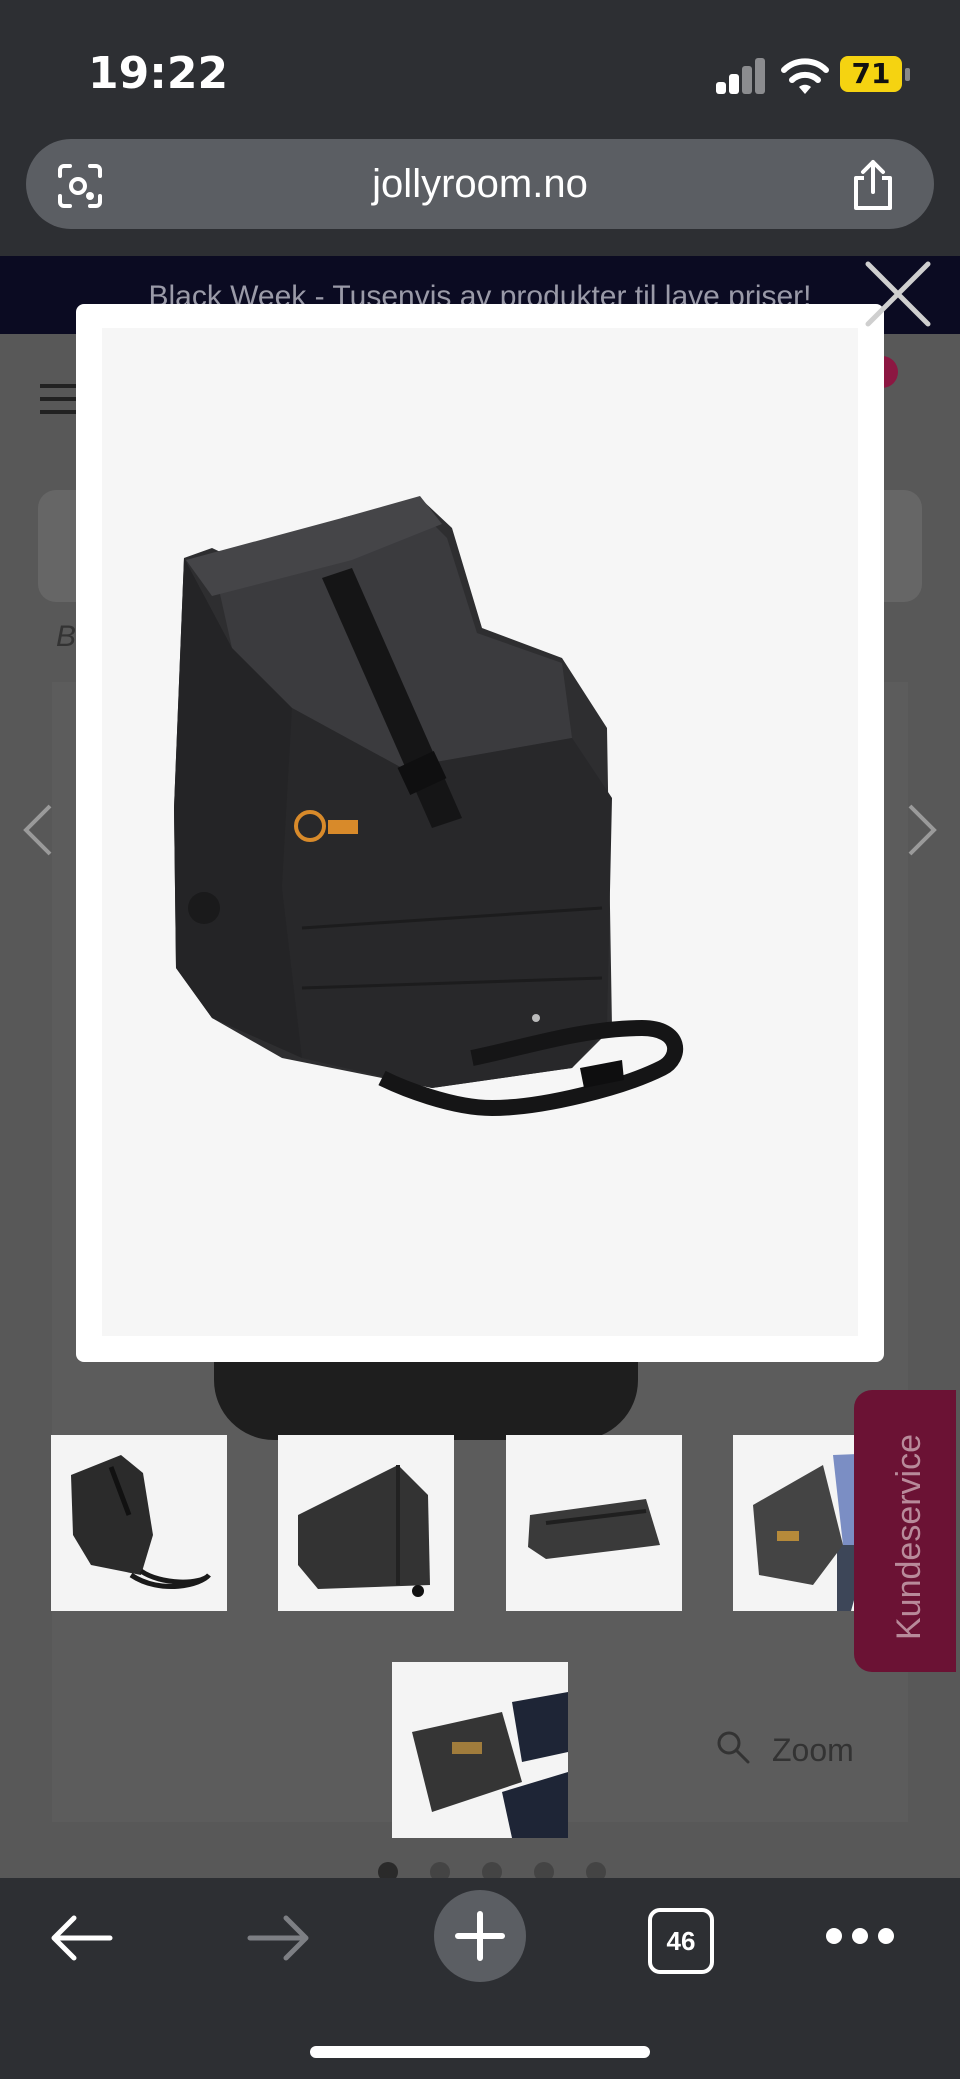 The height and width of the screenshot is (2079, 960). I want to click on status-time: 19:22, so click(158, 73).